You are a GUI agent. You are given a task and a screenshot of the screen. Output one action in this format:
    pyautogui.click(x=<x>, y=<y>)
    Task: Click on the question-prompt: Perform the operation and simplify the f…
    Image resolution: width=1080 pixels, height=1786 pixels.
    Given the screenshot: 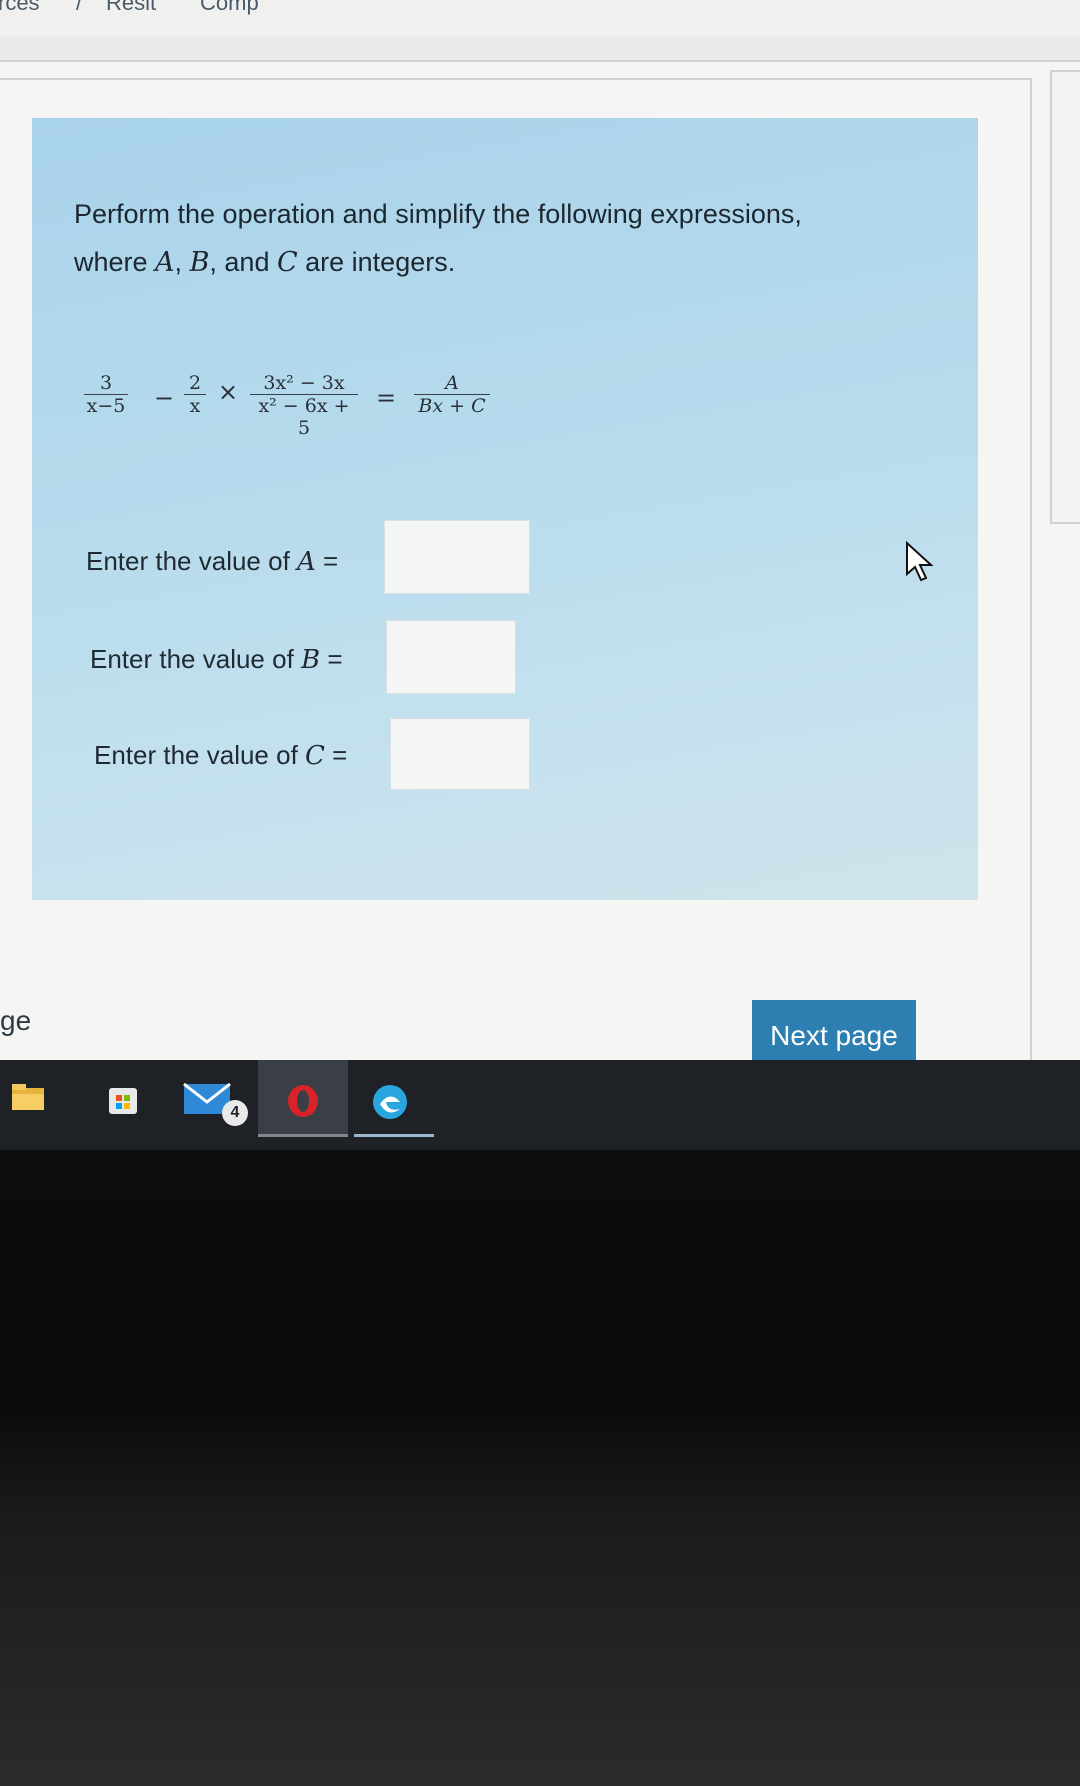 What is the action you would take?
    pyautogui.click(x=514, y=238)
    